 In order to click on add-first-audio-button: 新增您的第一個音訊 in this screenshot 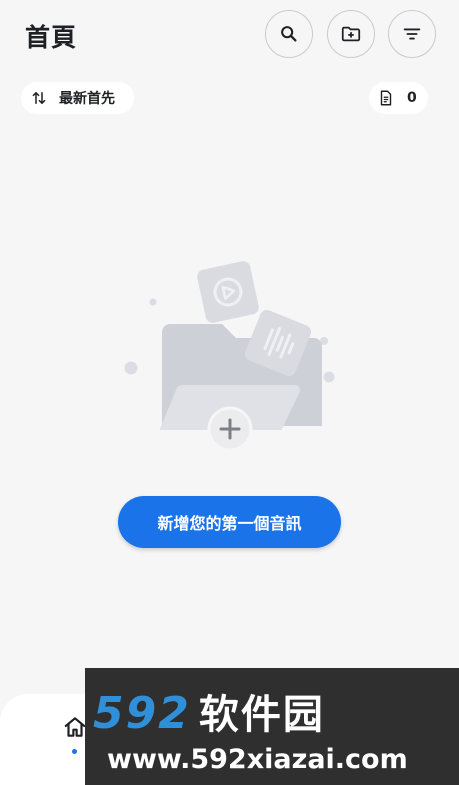, I will do `click(229, 522)`.